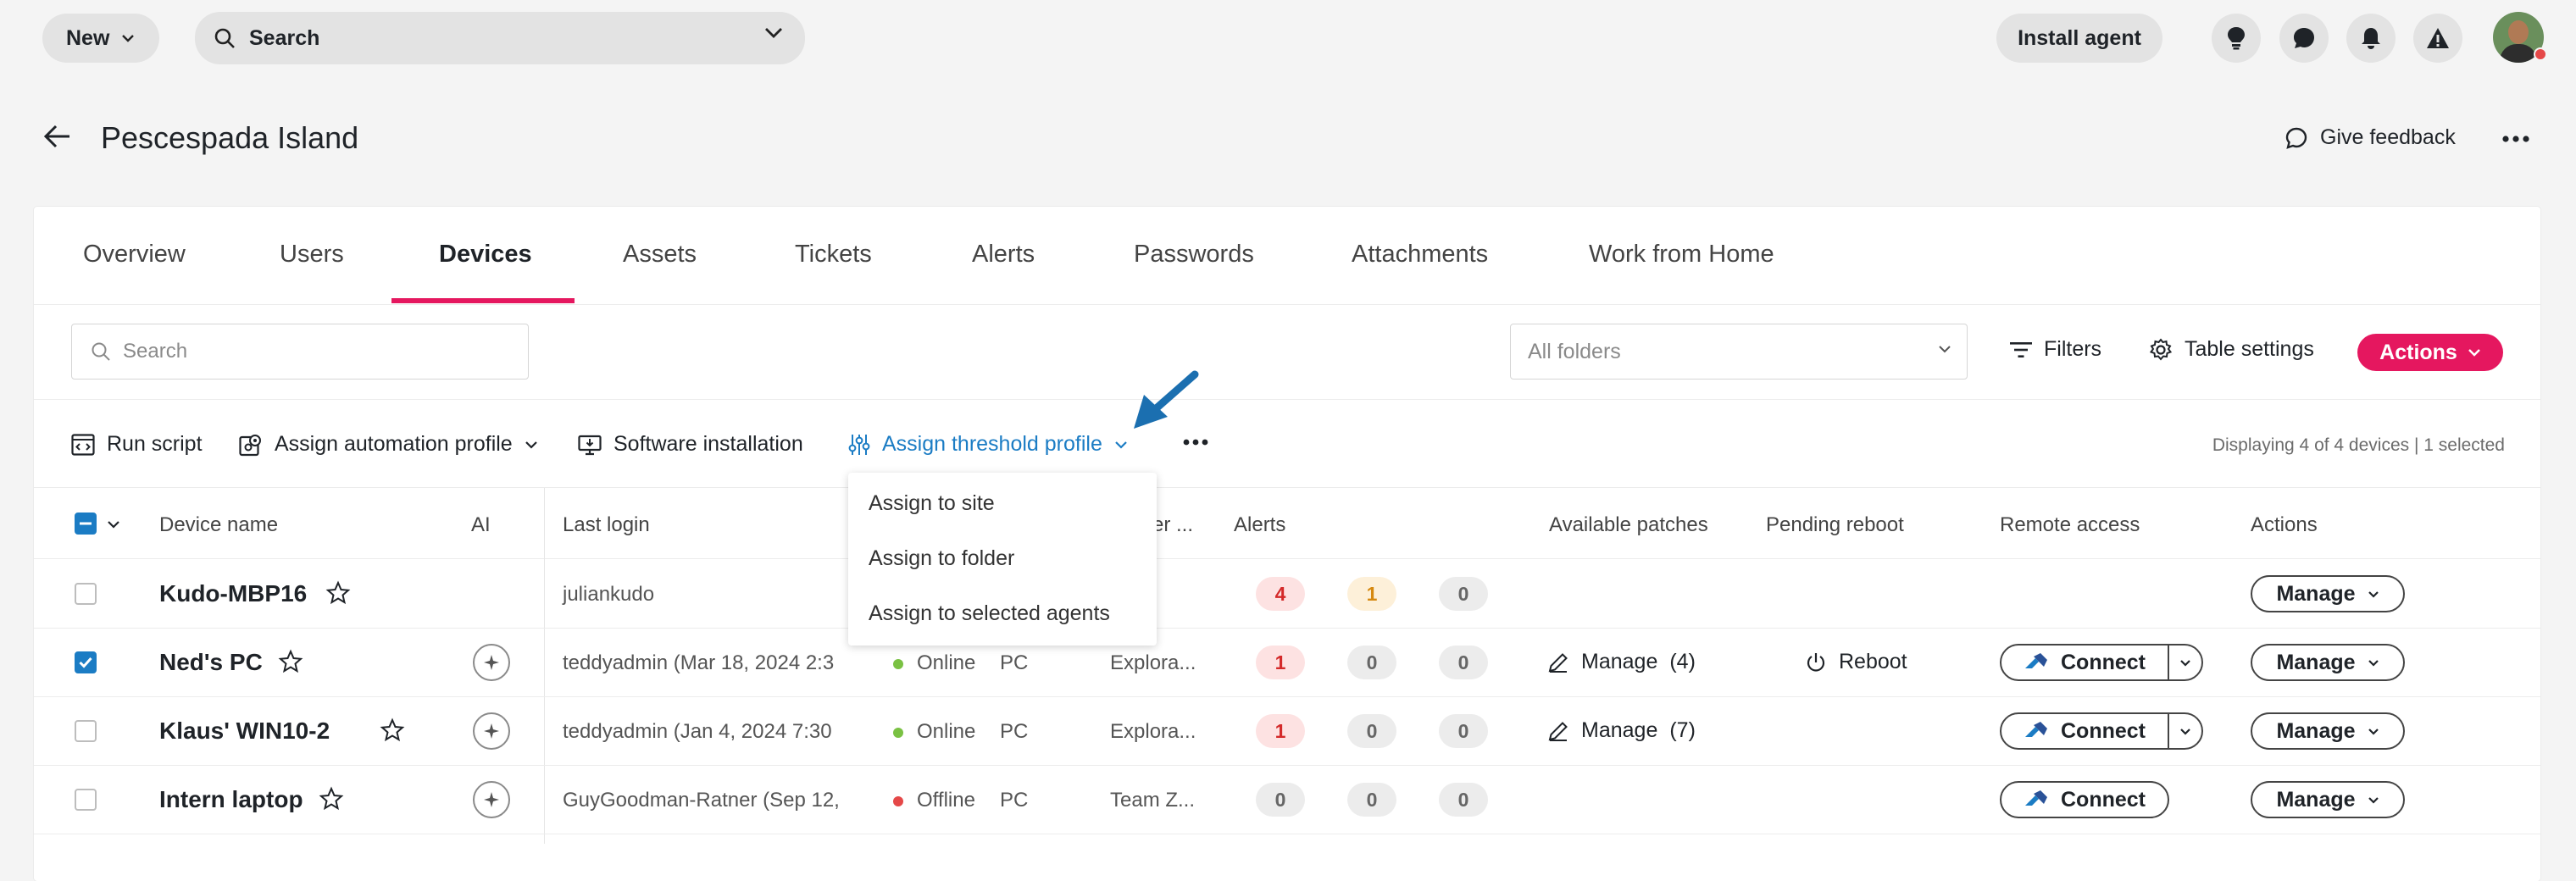  Describe the element at coordinates (244, 731) in the screenshot. I see `device-name: Klaus' WIN10-2` at that location.